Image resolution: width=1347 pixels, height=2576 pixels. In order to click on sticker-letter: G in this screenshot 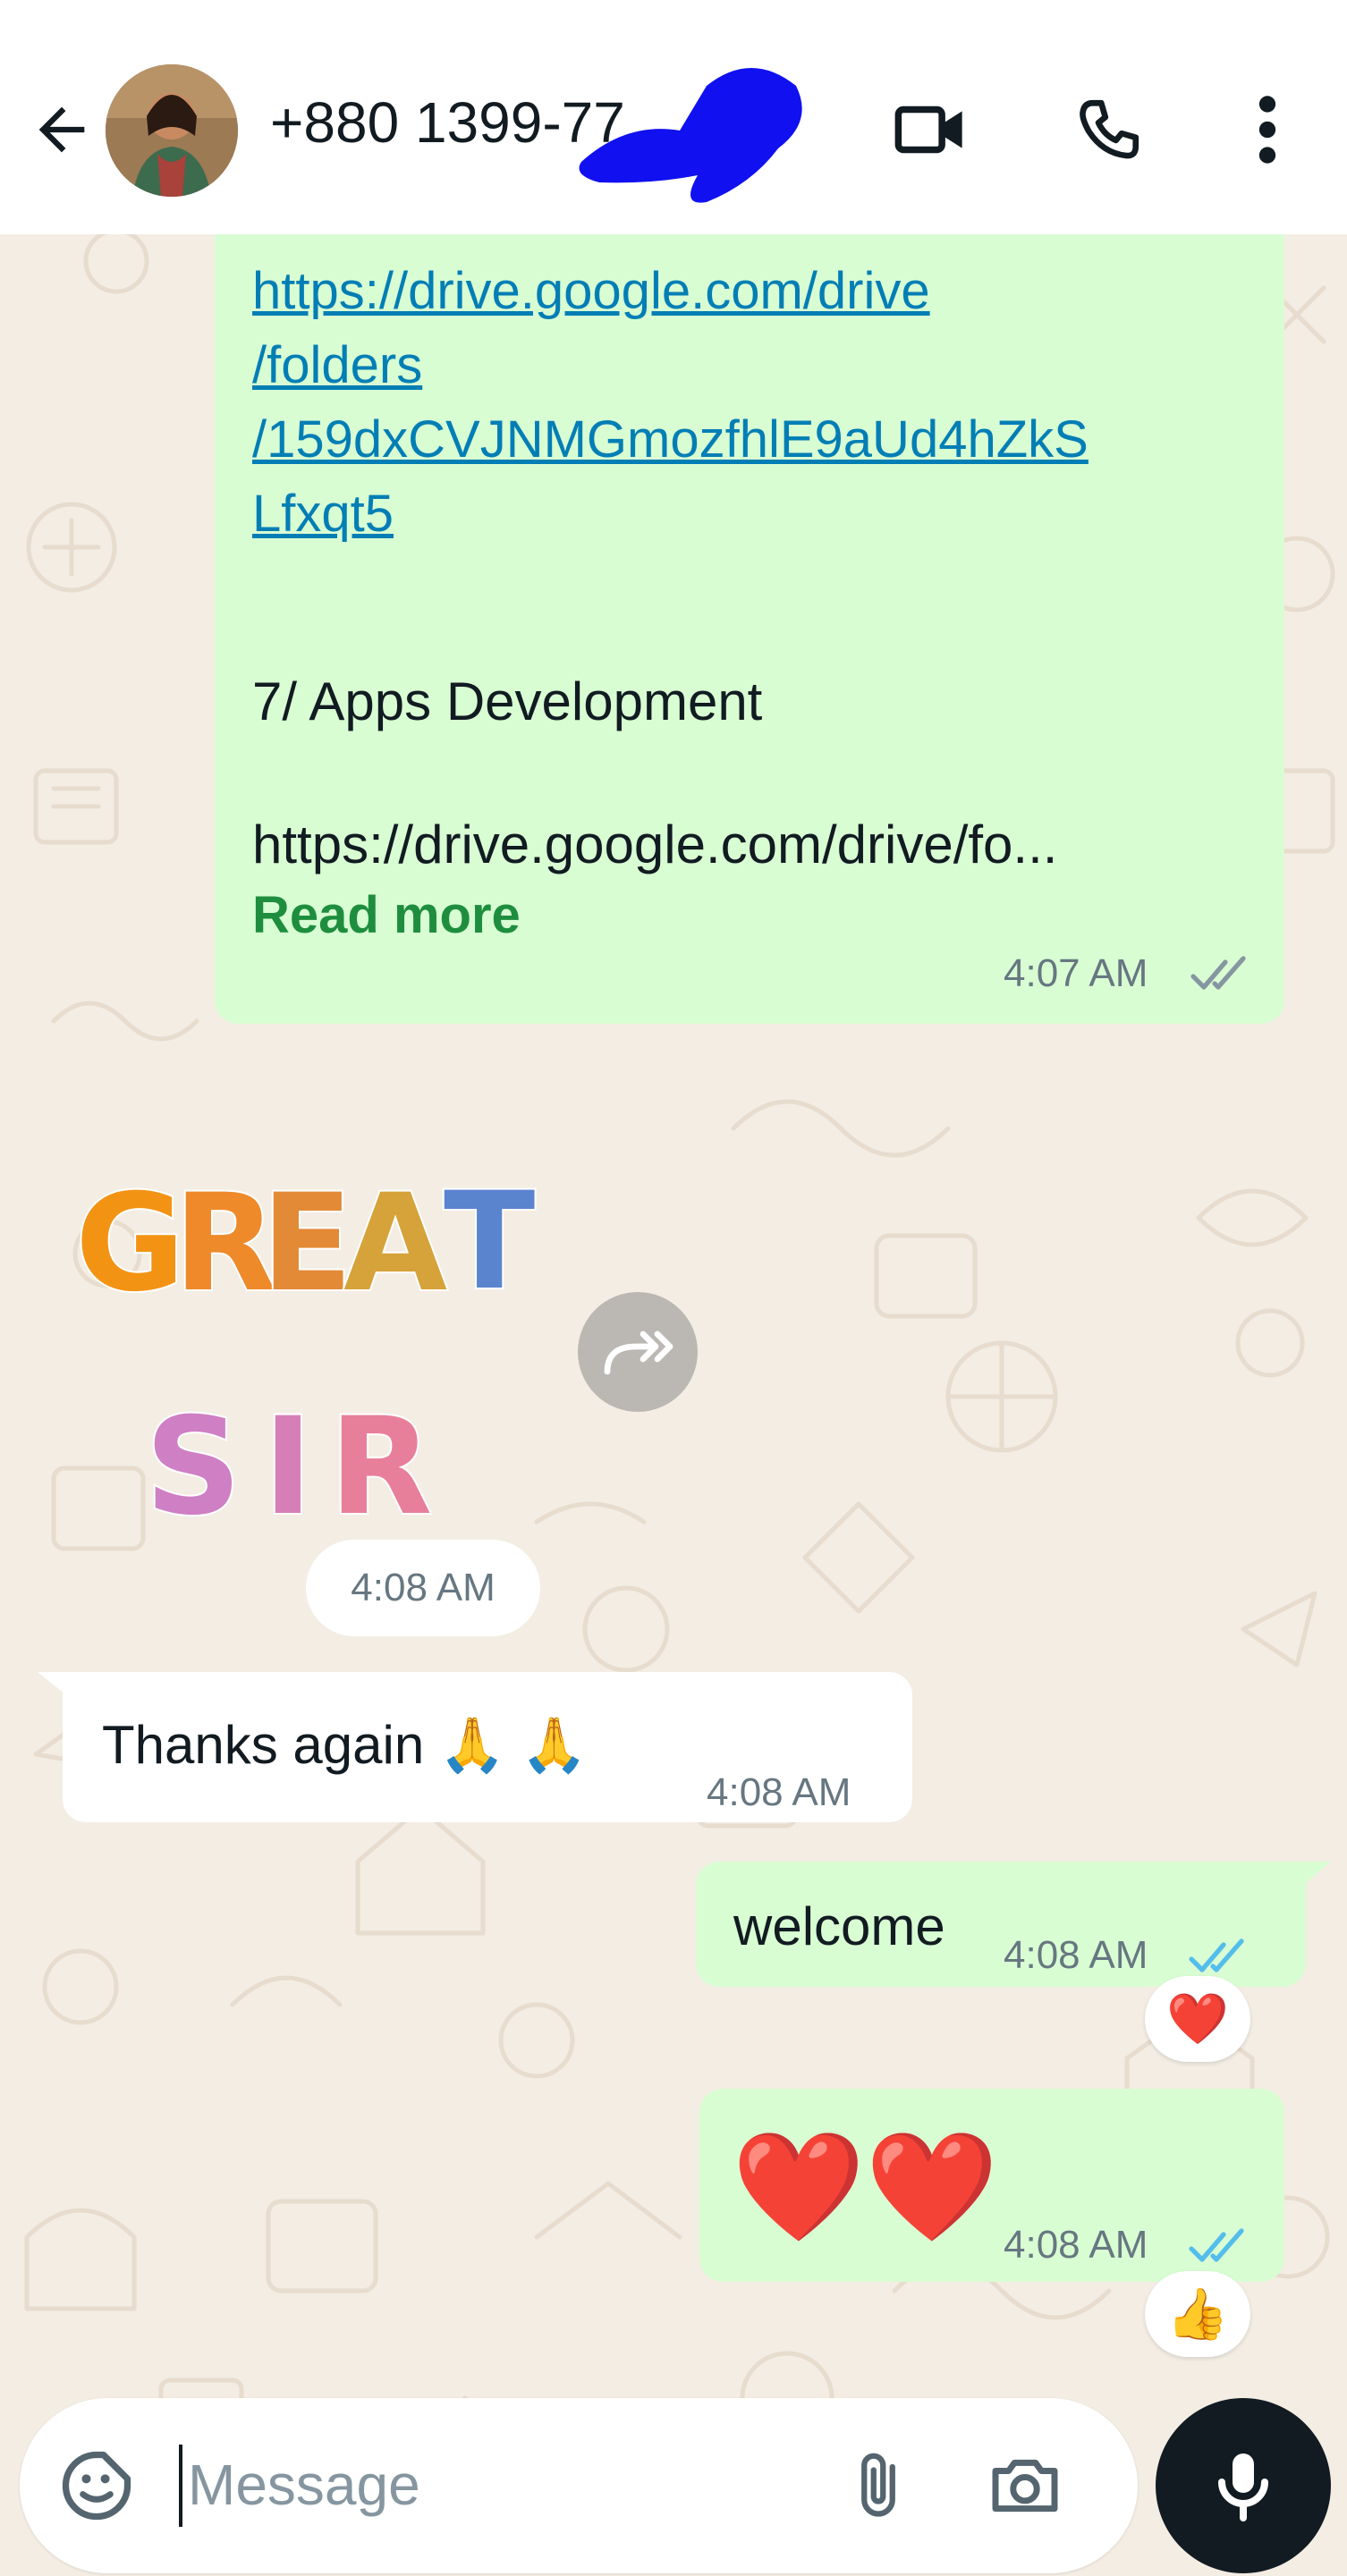, I will do `click(130, 1244)`.